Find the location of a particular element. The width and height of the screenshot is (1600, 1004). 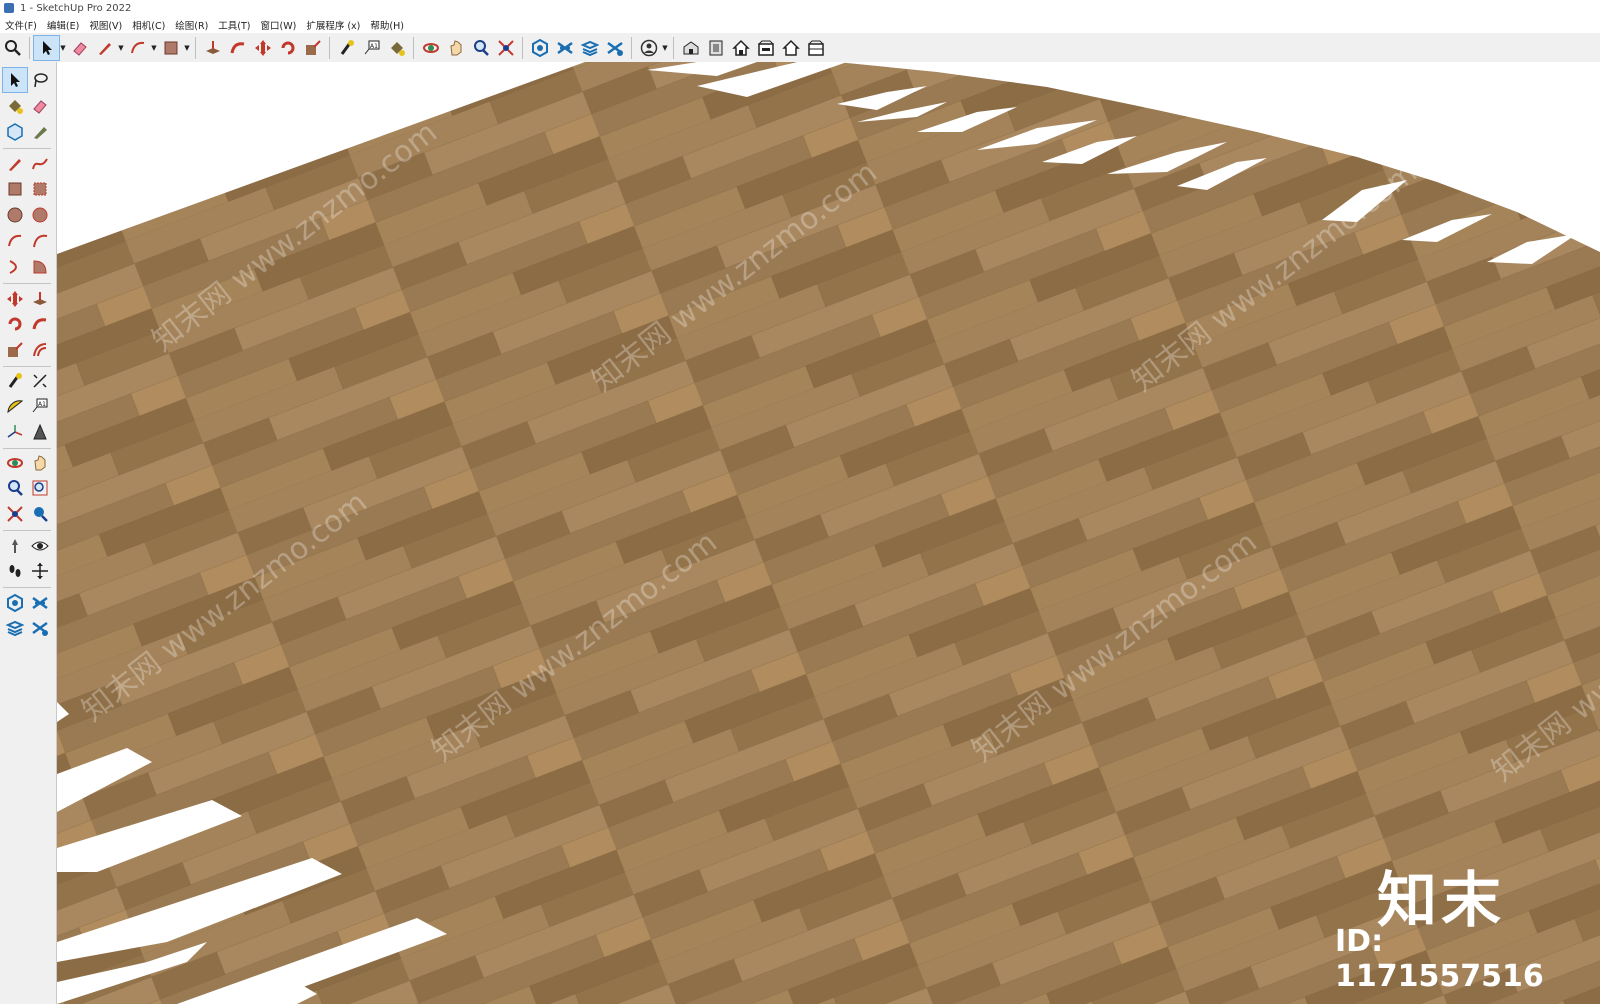

previous-view-tool is located at coordinates (40, 514).